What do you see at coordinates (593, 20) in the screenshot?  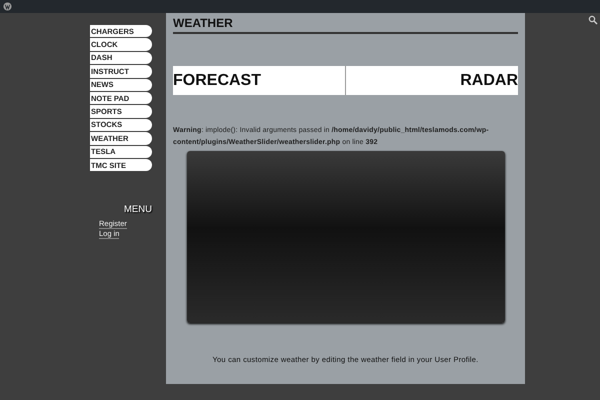 I see `search-icon` at bounding box center [593, 20].